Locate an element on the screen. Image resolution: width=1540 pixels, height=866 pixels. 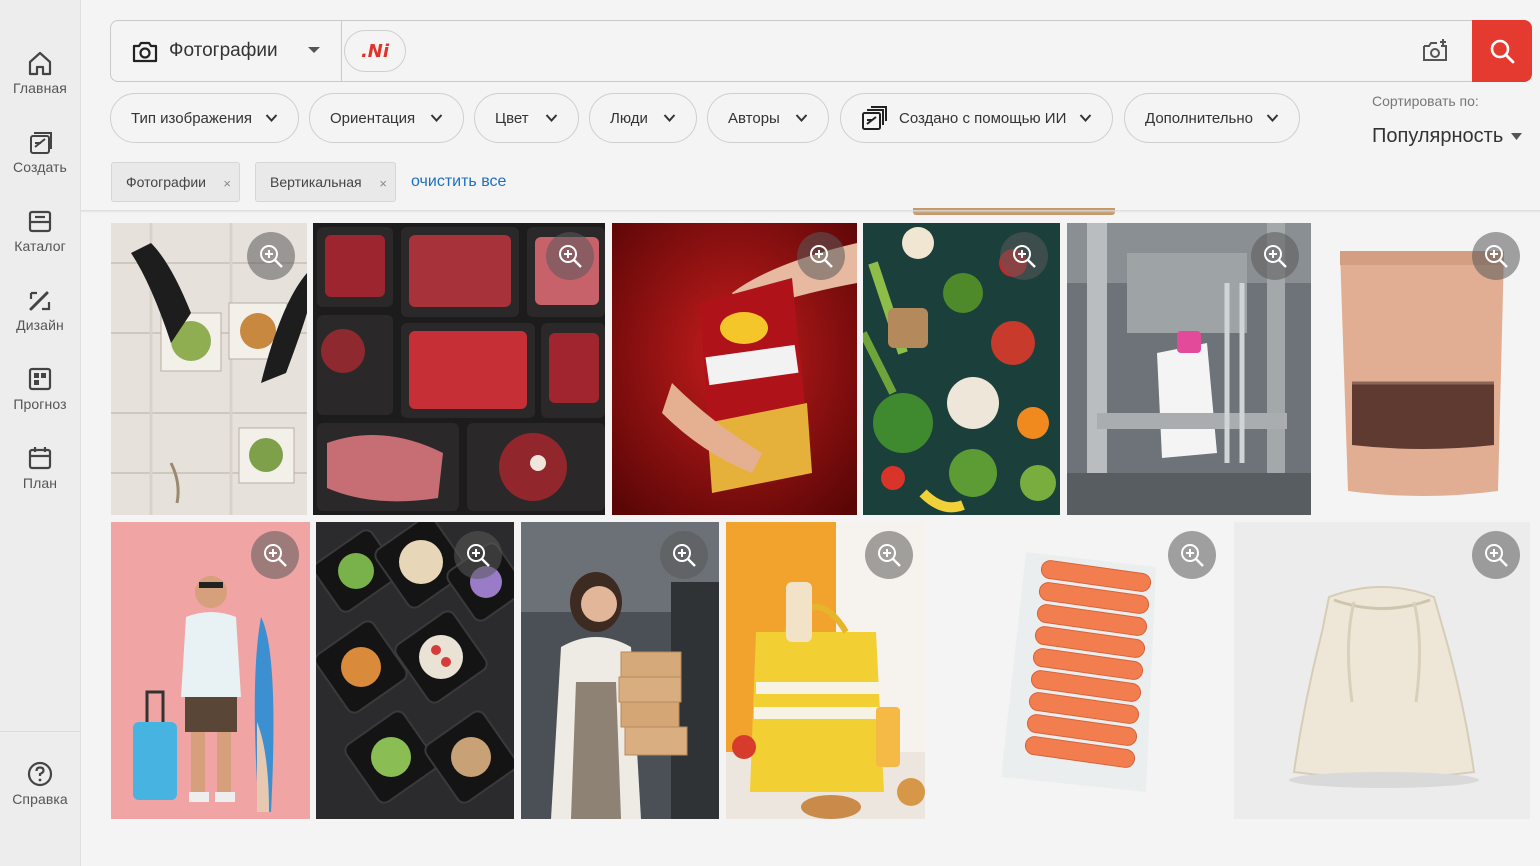
chip-label: Вертикальная is located at coordinates (316, 182).